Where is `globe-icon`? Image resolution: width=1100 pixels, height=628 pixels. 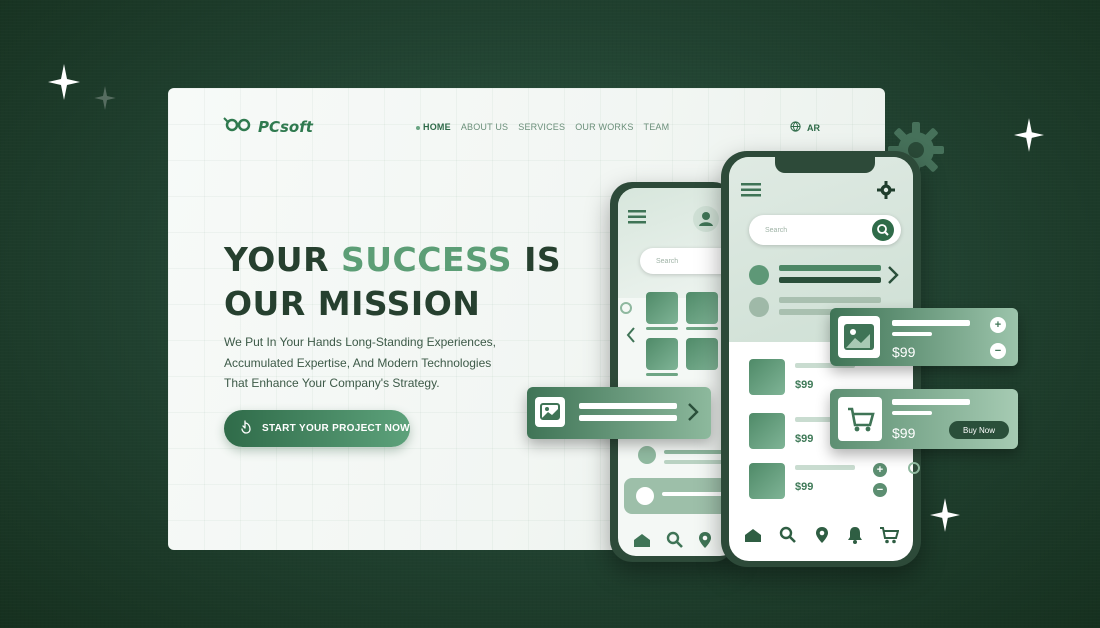 globe-icon is located at coordinates (795, 127).